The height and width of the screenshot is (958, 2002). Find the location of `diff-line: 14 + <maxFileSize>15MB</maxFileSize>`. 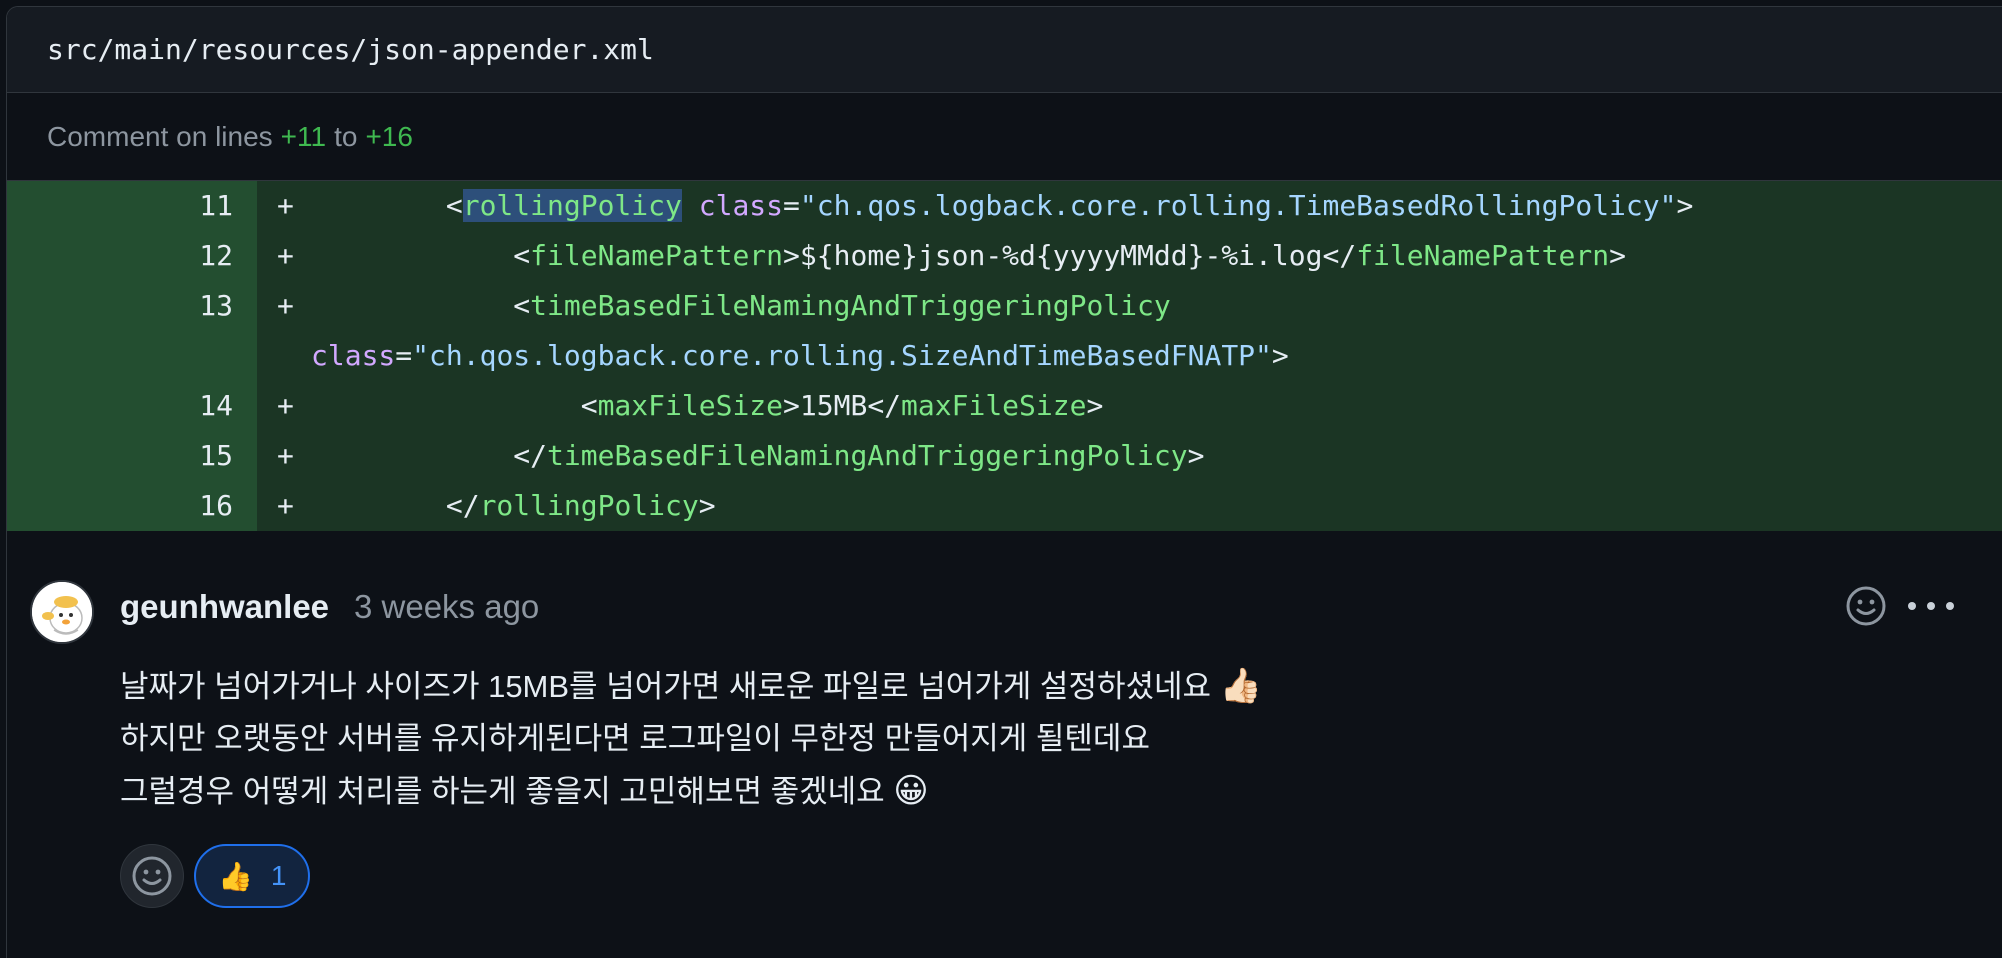

diff-line: 14 + <maxFileSize>15MB</maxFileSize> is located at coordinates (1004, 406).